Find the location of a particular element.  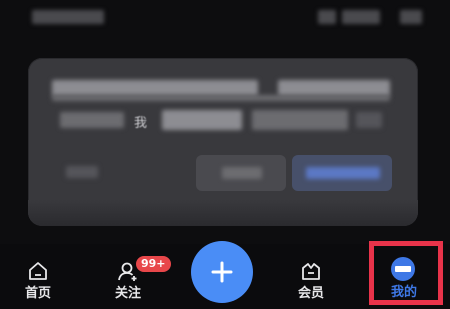

secondary-button-label-blur is located at coordinates (242, 173).